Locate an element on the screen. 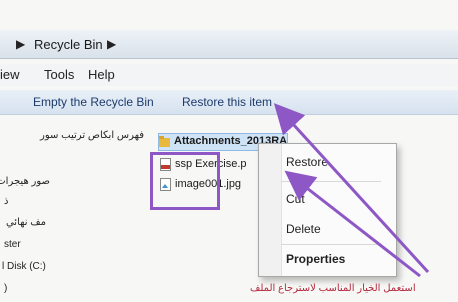 The height and width of the screenshot is (302, 458). breadcrumb-chevron-icon: ▶ is located at coordinates (111, 44).